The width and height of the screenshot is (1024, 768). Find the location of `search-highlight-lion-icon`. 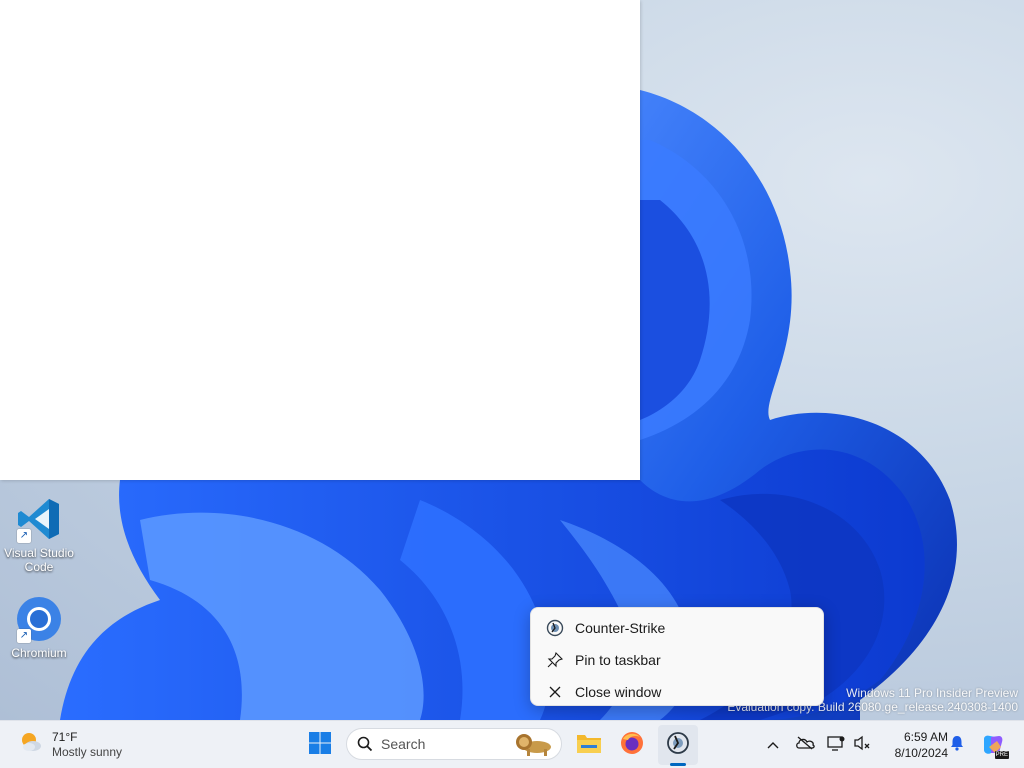

search-highlight-lion-icon is located at coordinates (533, 746).